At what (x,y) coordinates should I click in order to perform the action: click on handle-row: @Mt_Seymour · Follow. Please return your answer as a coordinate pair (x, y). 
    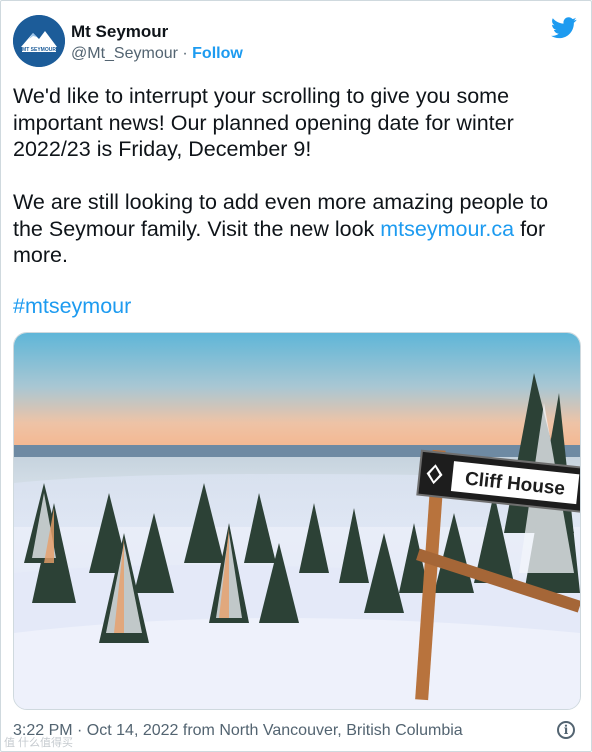
    Looking at the image, I should click on (157, 54).